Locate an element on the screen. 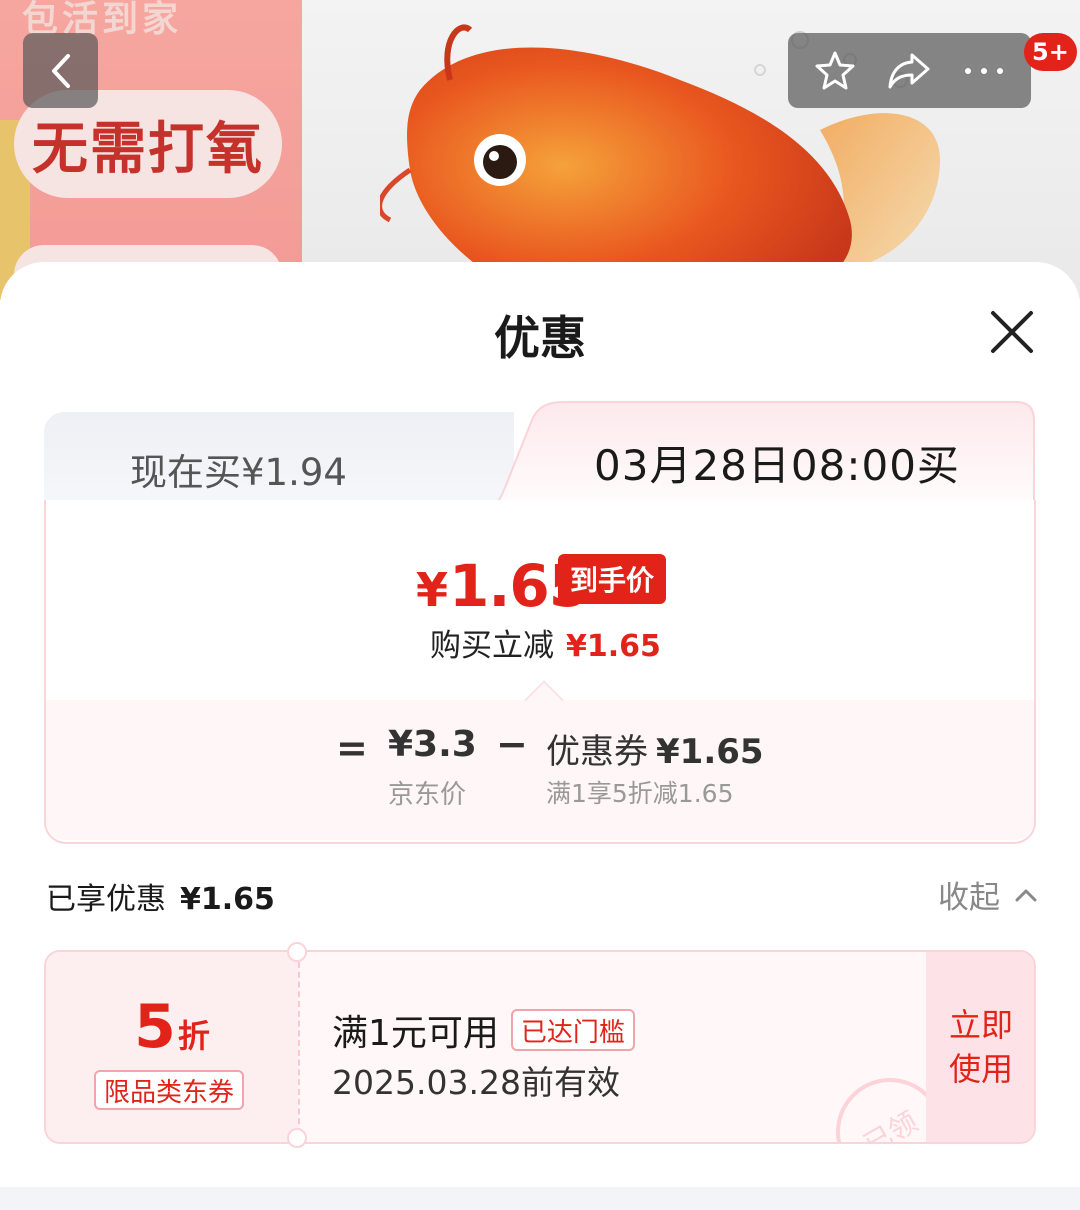 This screenshot has height=1210, width=1080. share-icon is located at coordinates (909, 70).